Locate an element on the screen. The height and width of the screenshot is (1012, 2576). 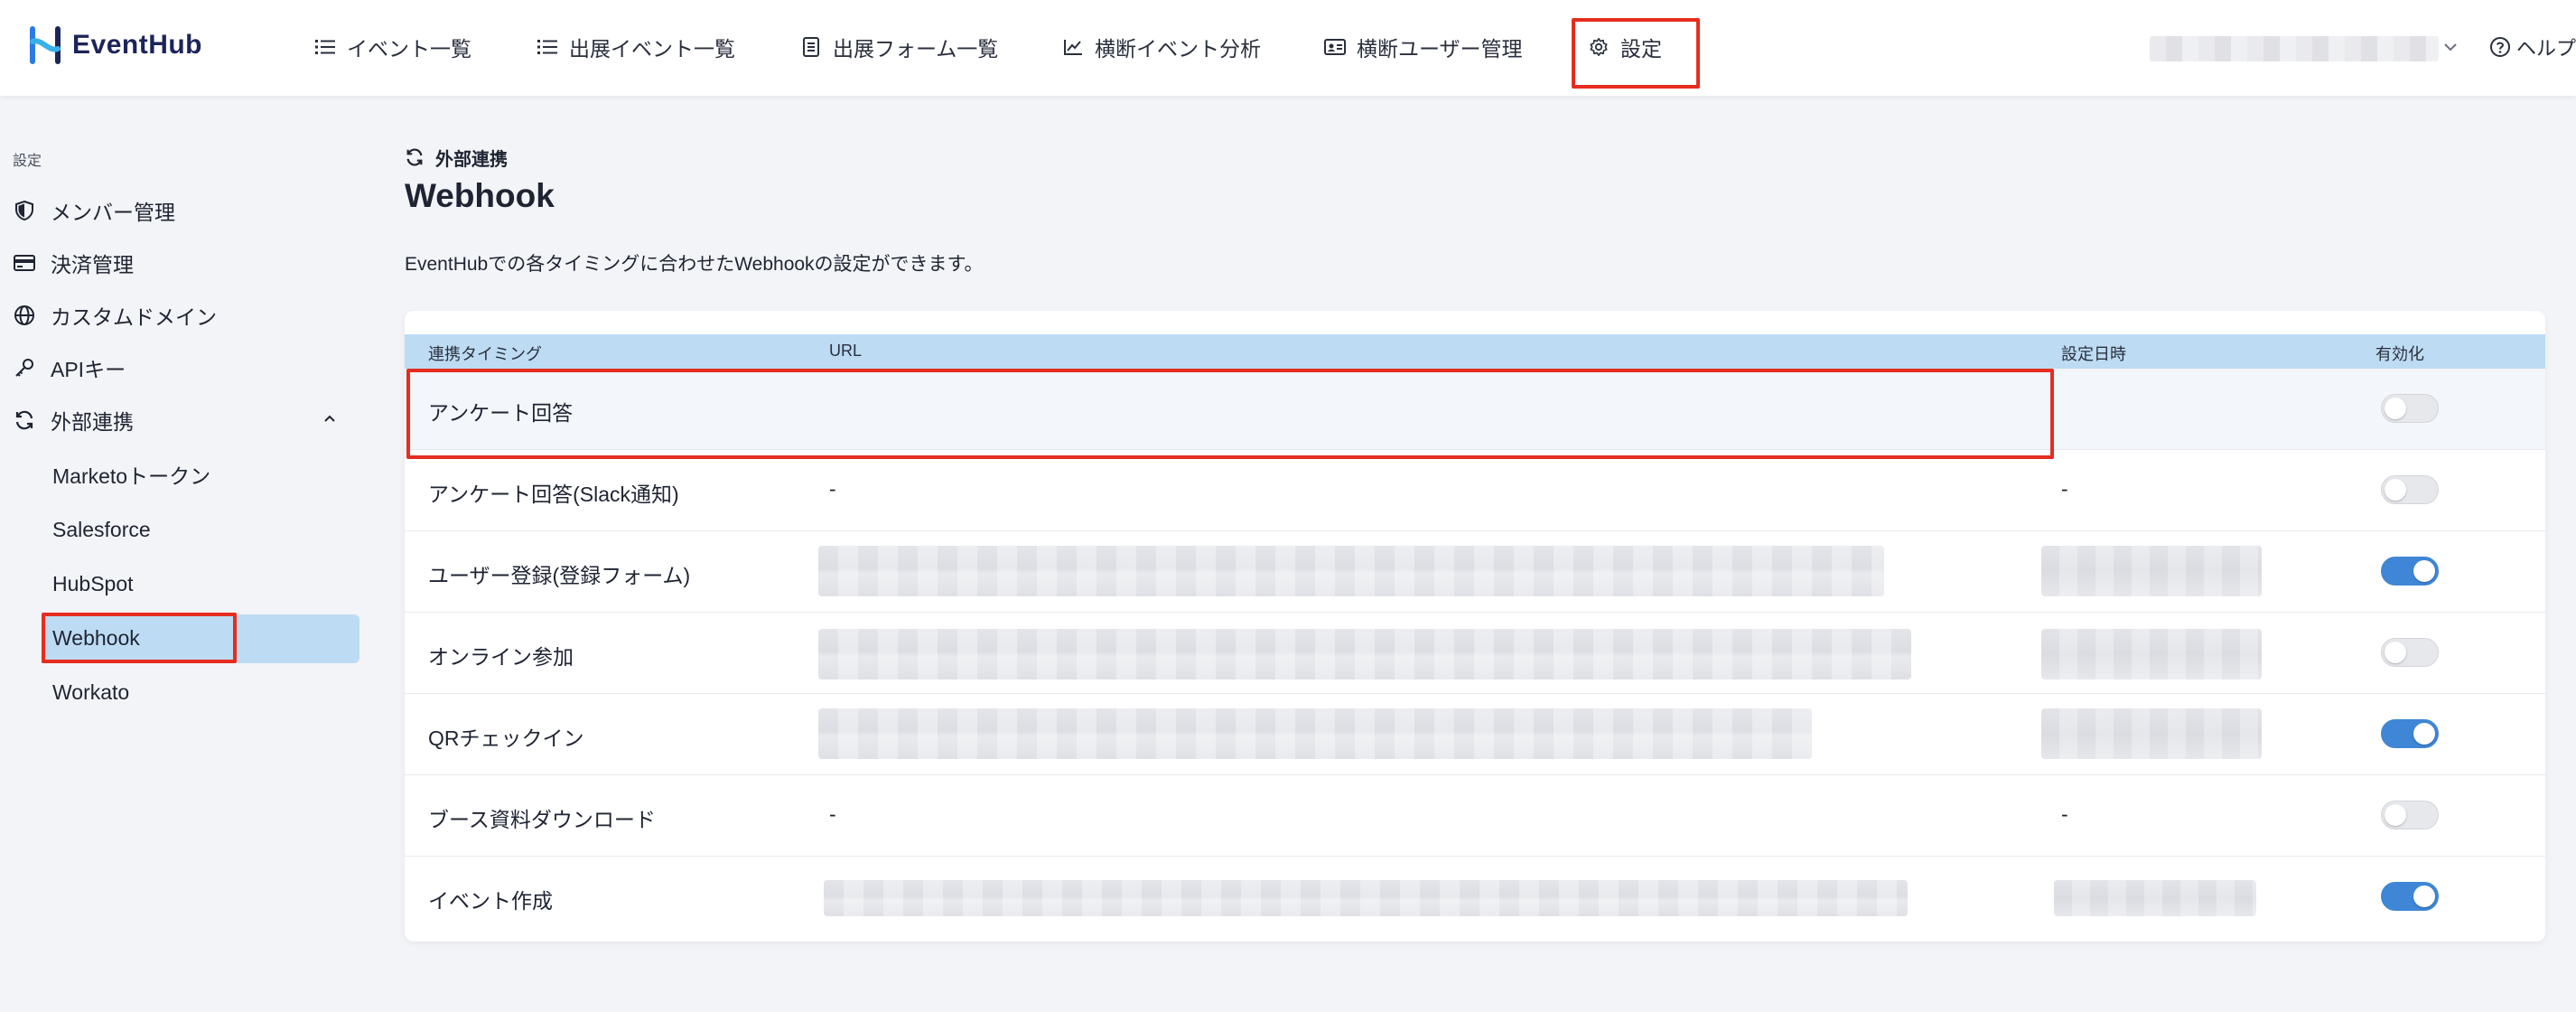
logo-text: EventHub is located at coordinates (137, 45).